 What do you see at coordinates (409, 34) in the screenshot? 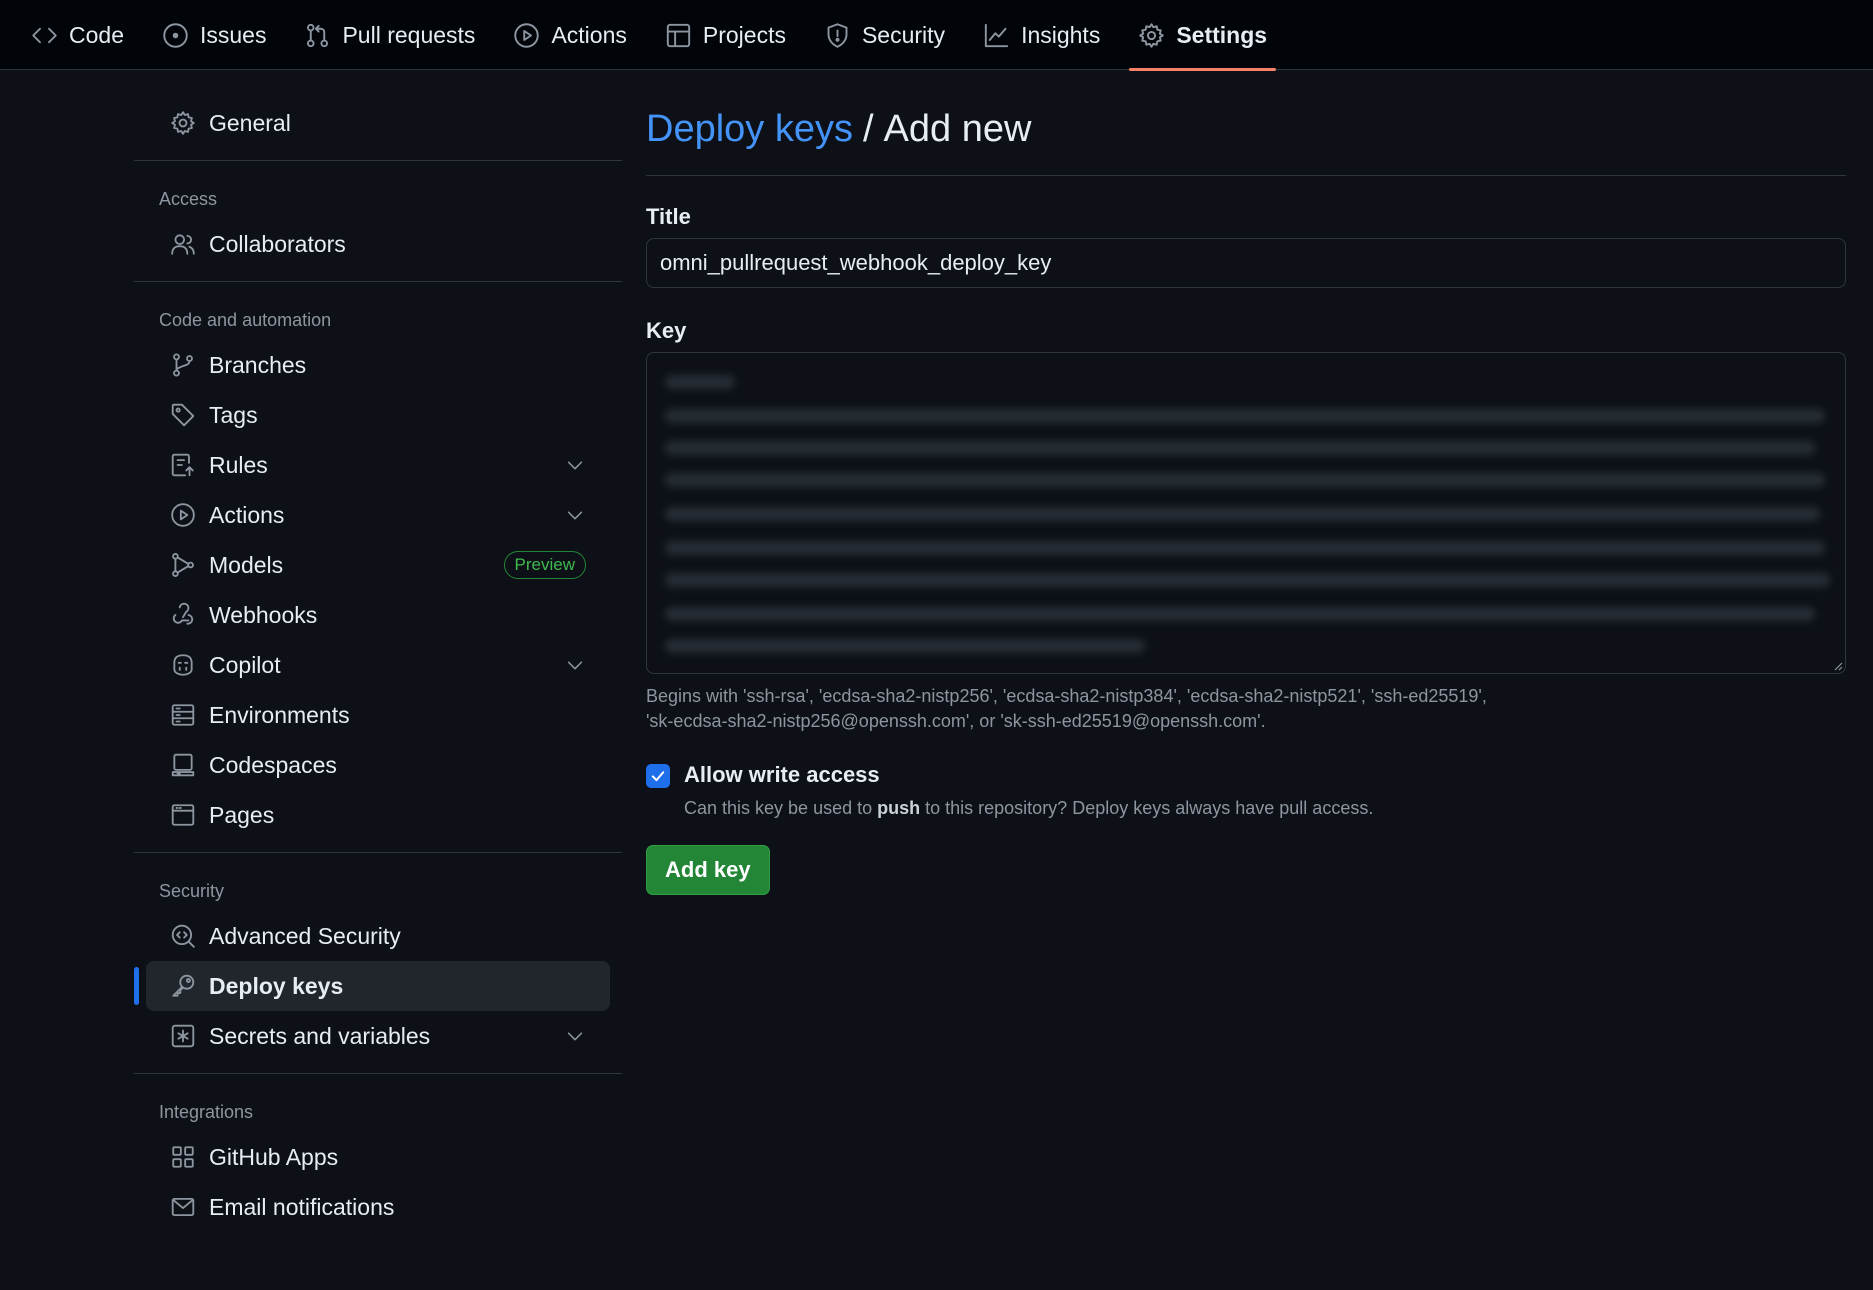
I see `tab-label: Pull requests` at bounding box center [409, 34].